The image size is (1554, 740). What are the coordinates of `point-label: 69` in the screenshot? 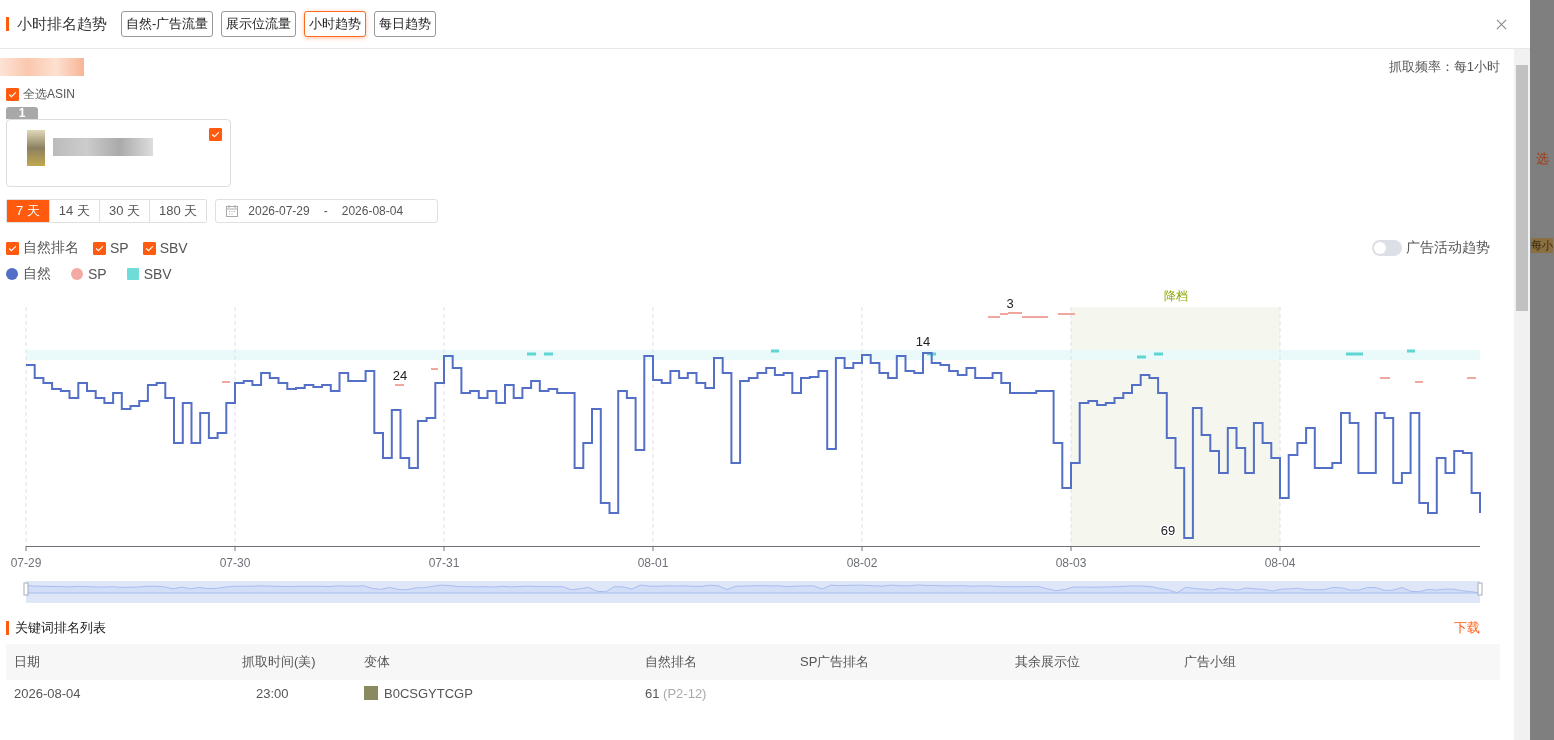 It's located at (1168, 530).